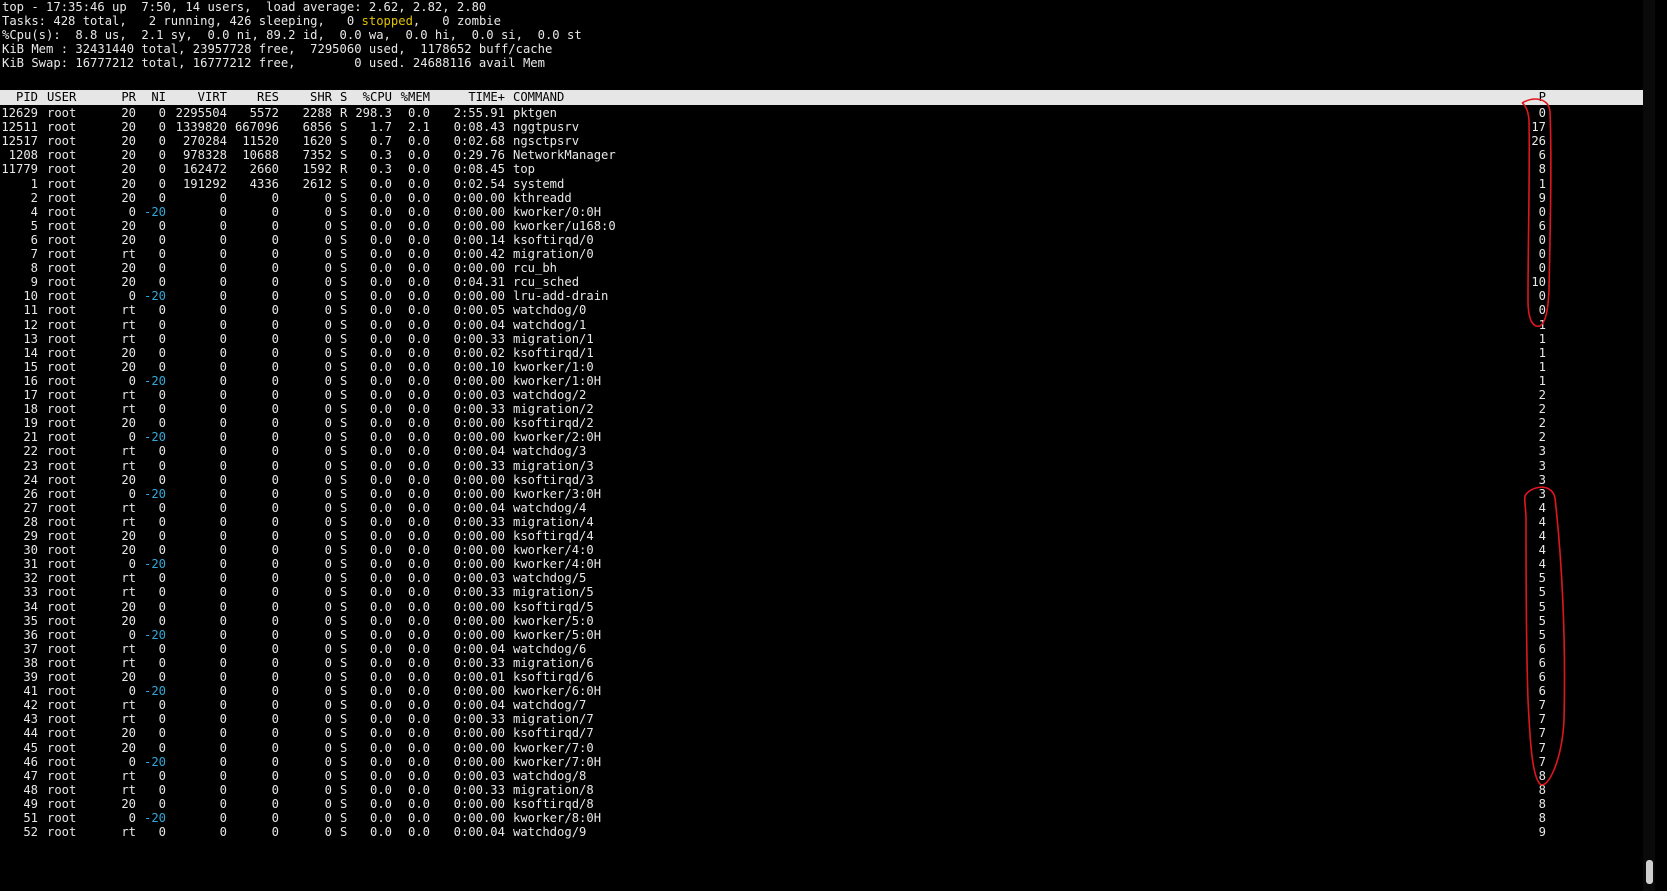  Describe the element at coordinates (479, 141) in the screenshot. I see `cell-time: 0:02.68` at that location.